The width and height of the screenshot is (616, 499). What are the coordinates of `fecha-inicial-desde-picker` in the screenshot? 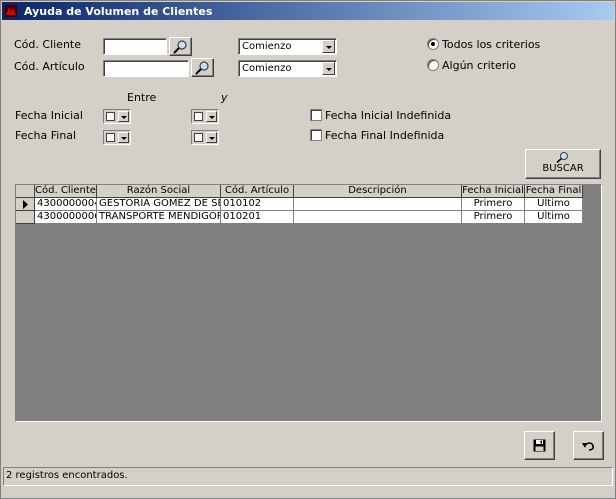 It's located at (117, 116).